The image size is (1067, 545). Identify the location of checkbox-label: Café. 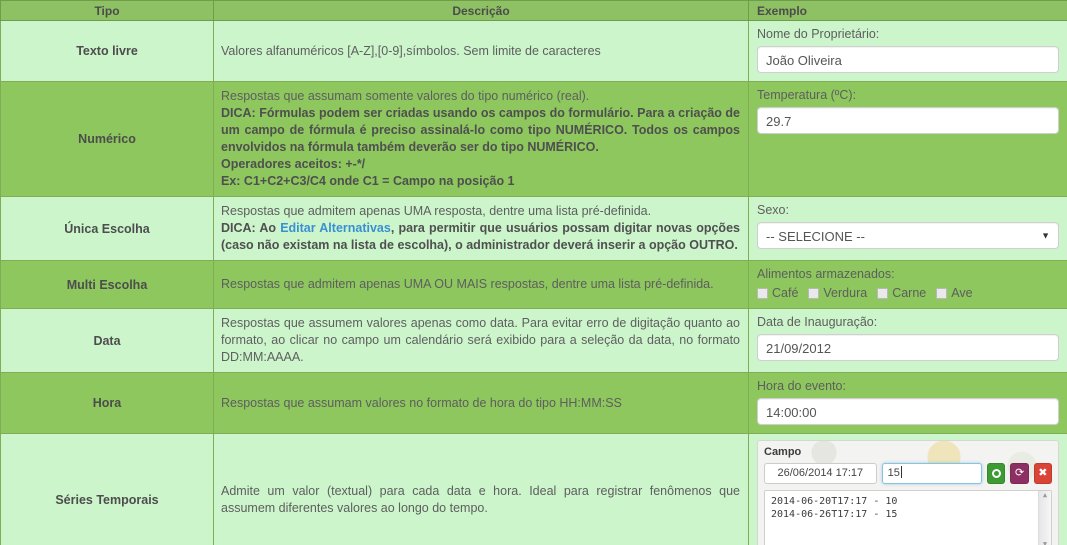
(785, 293).